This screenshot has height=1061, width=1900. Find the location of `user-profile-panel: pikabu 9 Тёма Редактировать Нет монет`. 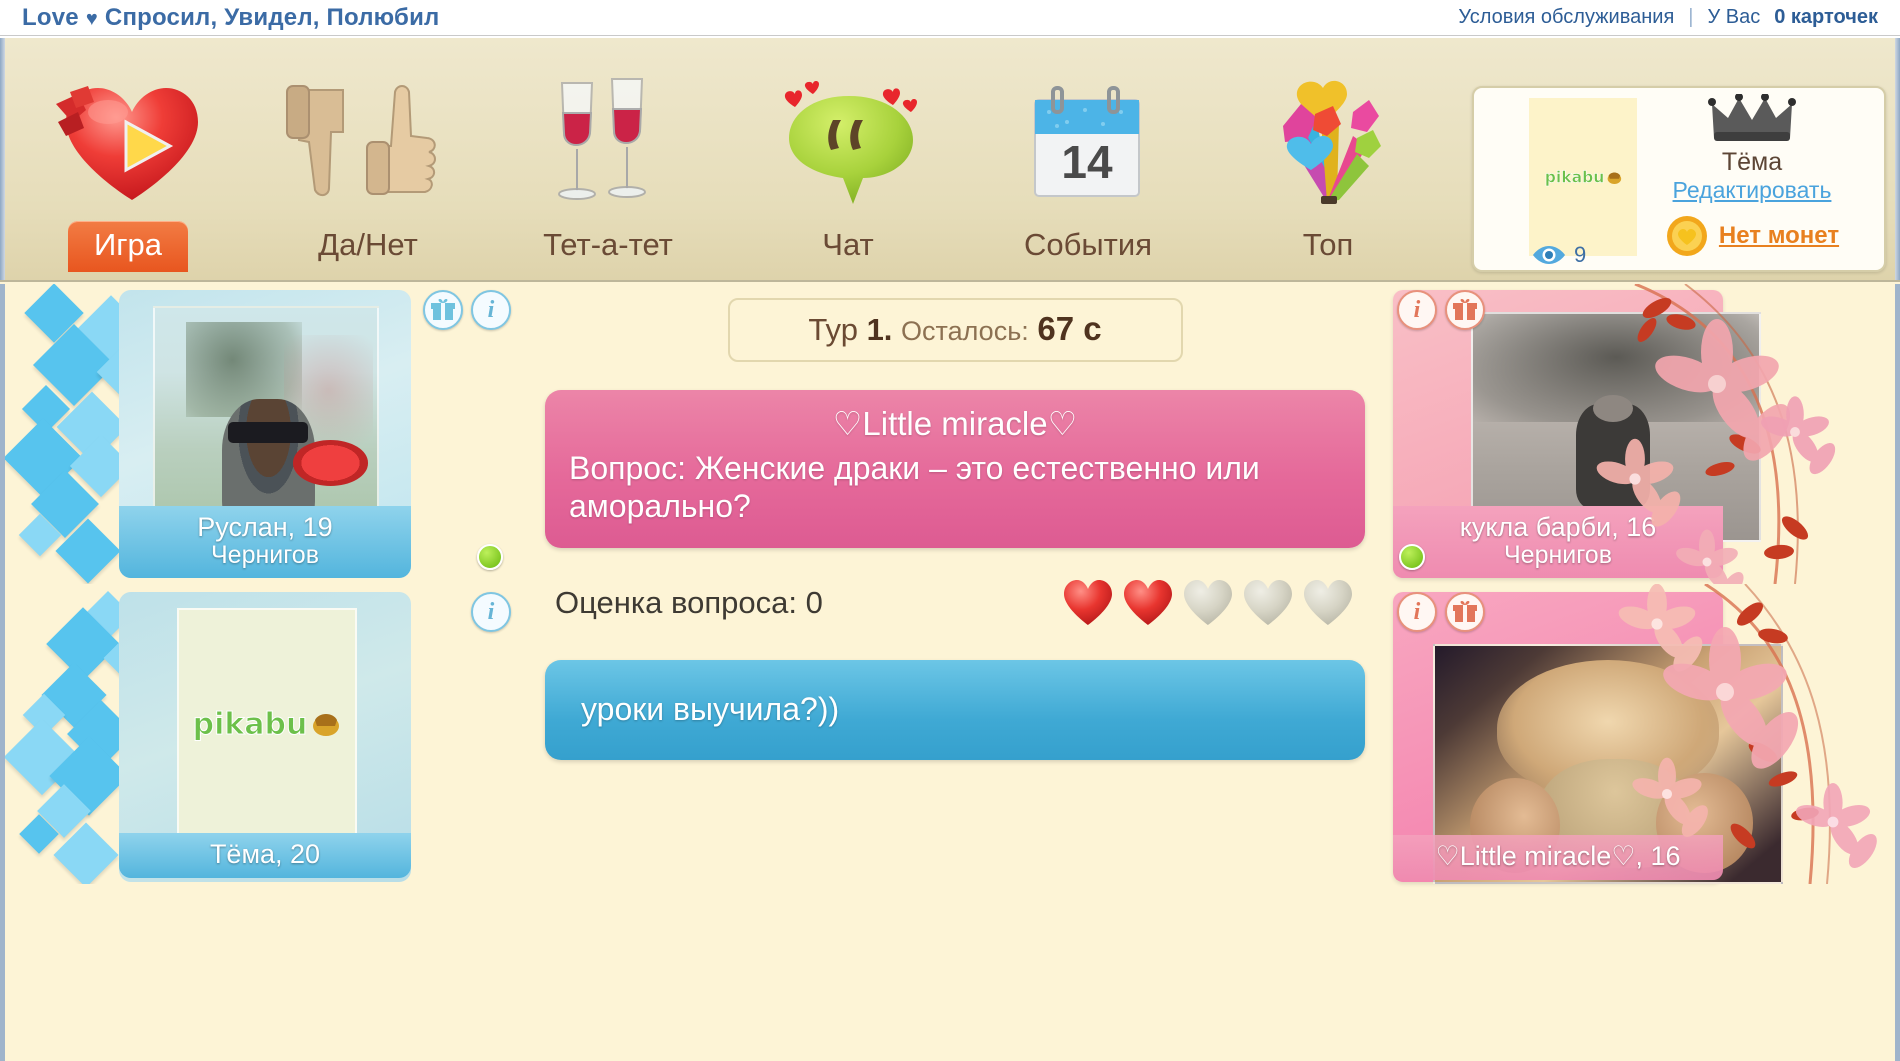

user-profile-panel: pikabu 9 Тёма Редактировать Нет монет is located at coordinates (1679, 179).